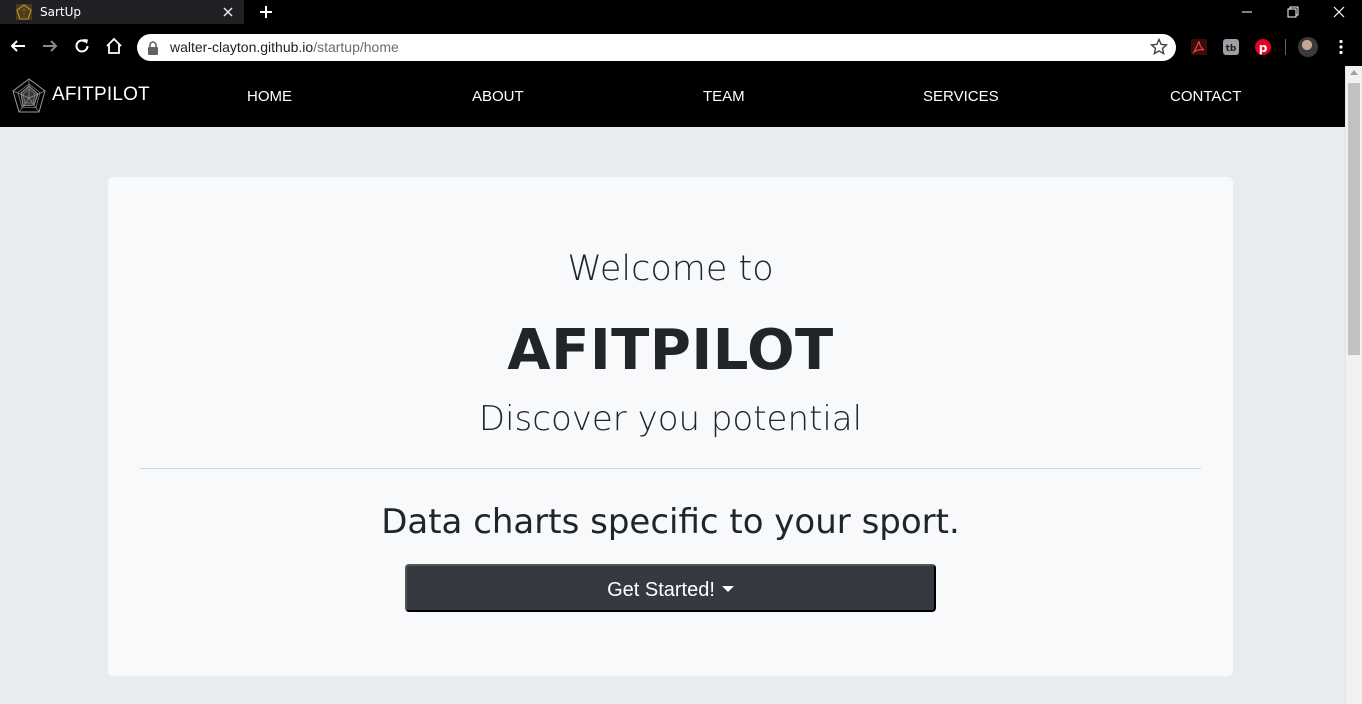 The width and height of the screenshot is (1362, 704). Describe the element at coordinates (1354, 72) in the screenshot. I see `scroll-up-arrow-icon` at that location.